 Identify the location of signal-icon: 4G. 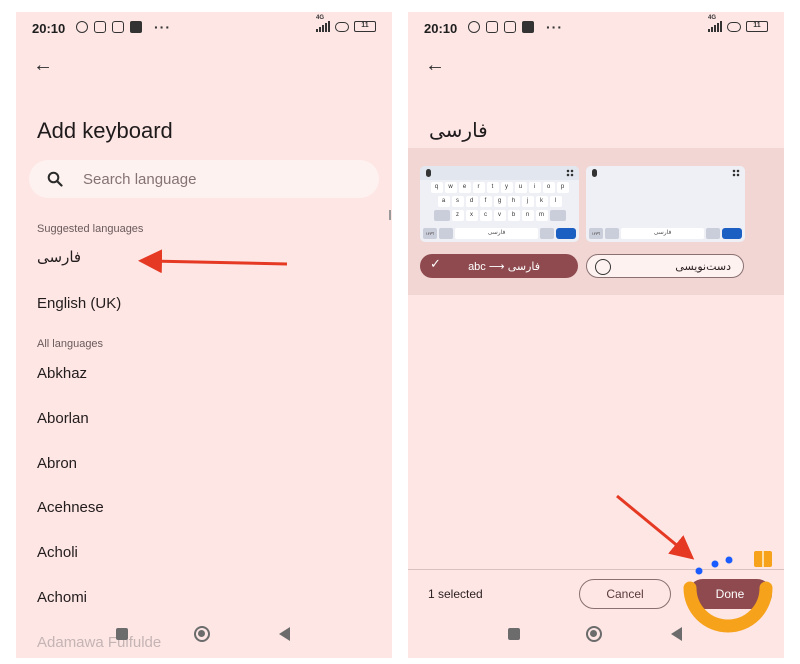
(323, 23).